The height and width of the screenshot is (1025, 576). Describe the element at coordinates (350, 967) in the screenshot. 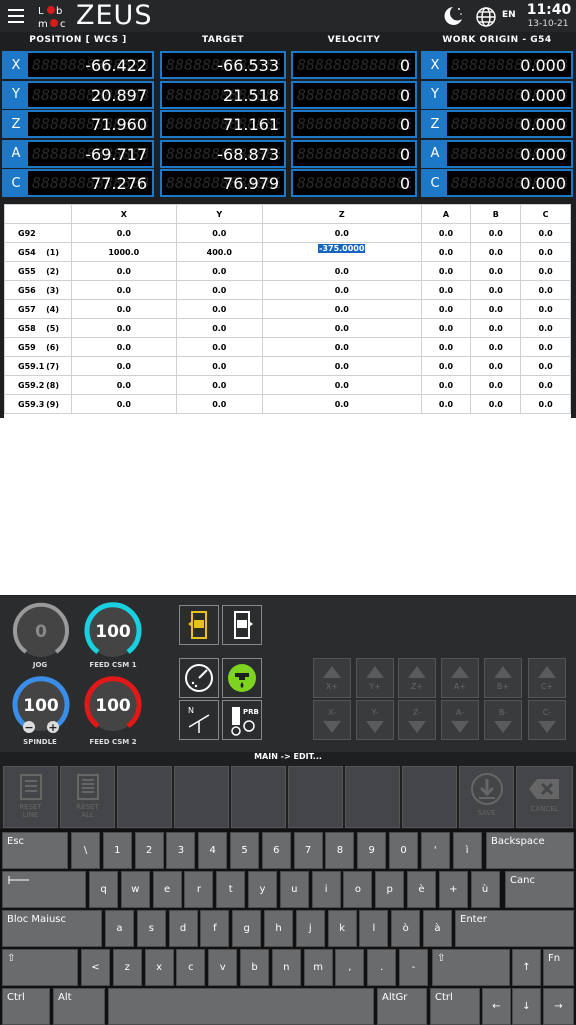

I see `key-8-sym: ,` at that location.